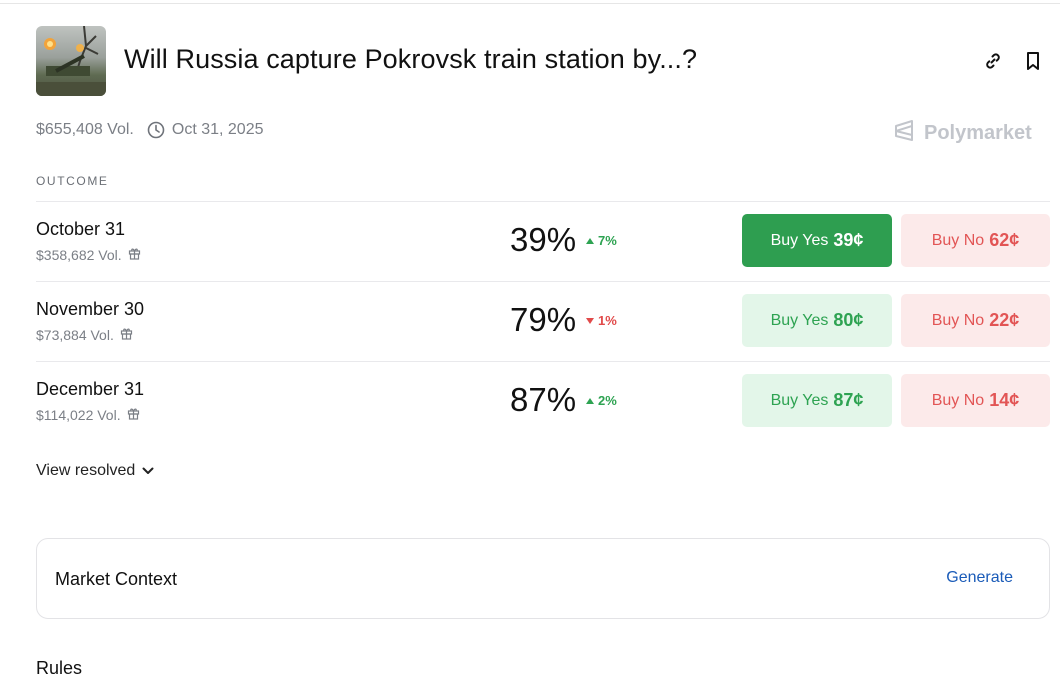 This screenshot has height=691, width=1060. I want to click on buy-yes-price: 87¢, so click(848, 400).